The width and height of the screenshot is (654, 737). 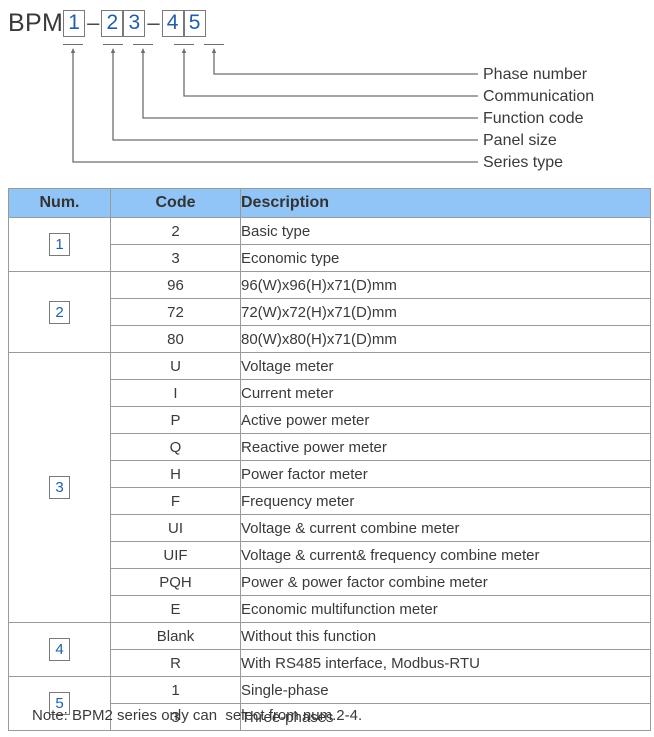 What do you see at coordinates (445, 312) in the screenshot?
I see `cell-description: 72(W)x72(H)x71(D)mm` at bounding box center [445, 312].